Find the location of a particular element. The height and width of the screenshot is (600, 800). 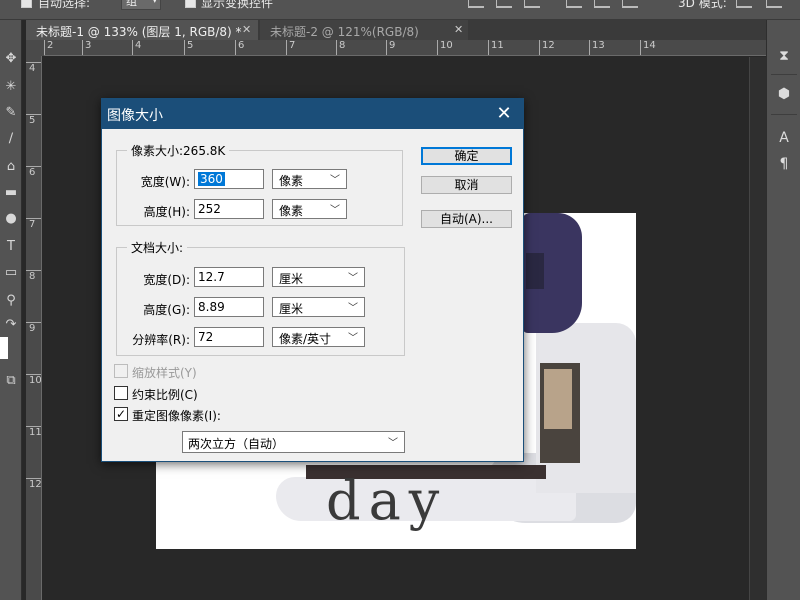

pixel-height-input: 252 is located at coordinates (229, 209).